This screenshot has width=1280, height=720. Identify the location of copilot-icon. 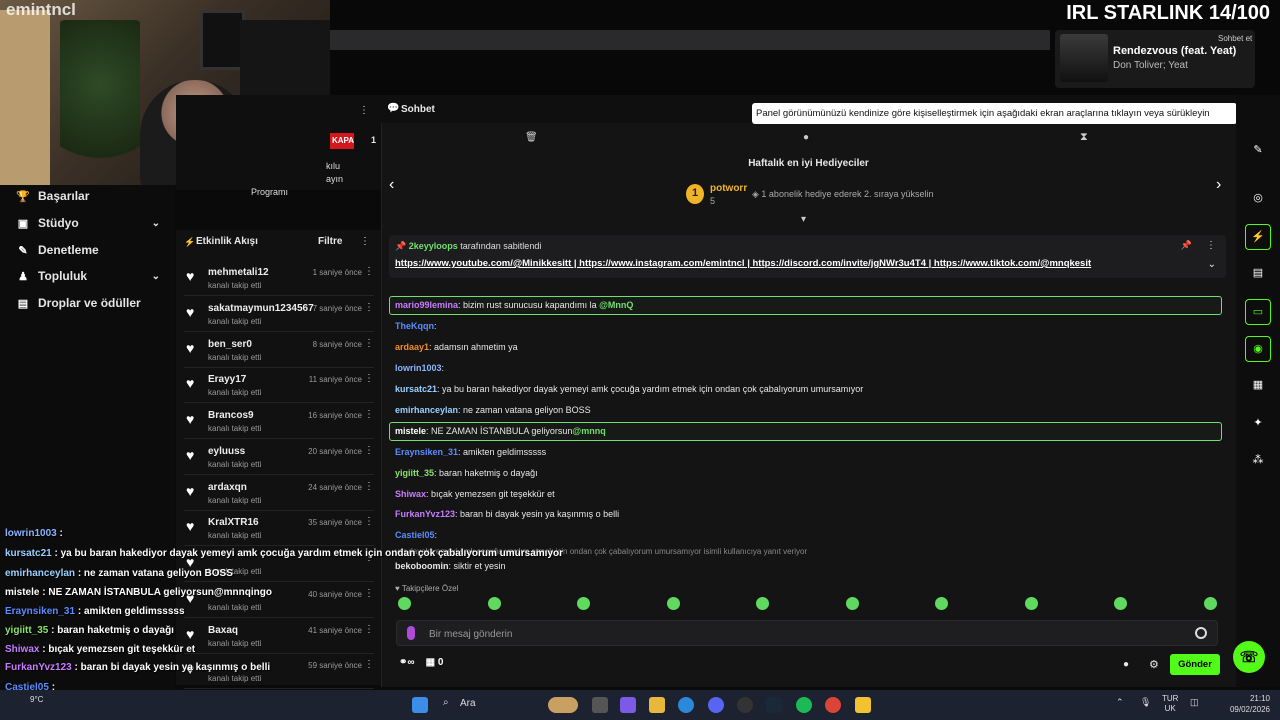
(628, 705).